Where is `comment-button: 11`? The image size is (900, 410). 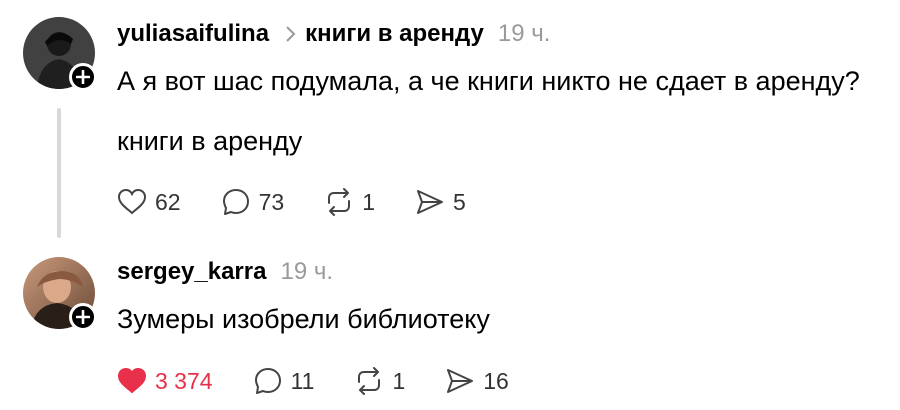 comment-button: 11 is located at coordinates (284, 381).